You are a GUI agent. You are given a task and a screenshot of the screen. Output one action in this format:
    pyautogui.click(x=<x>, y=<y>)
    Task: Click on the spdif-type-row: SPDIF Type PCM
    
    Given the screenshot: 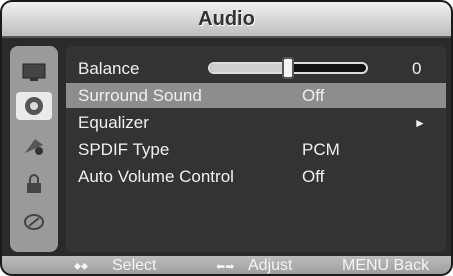 What is the action you would take?
    pyautogui.click(x=256, y=149)
    